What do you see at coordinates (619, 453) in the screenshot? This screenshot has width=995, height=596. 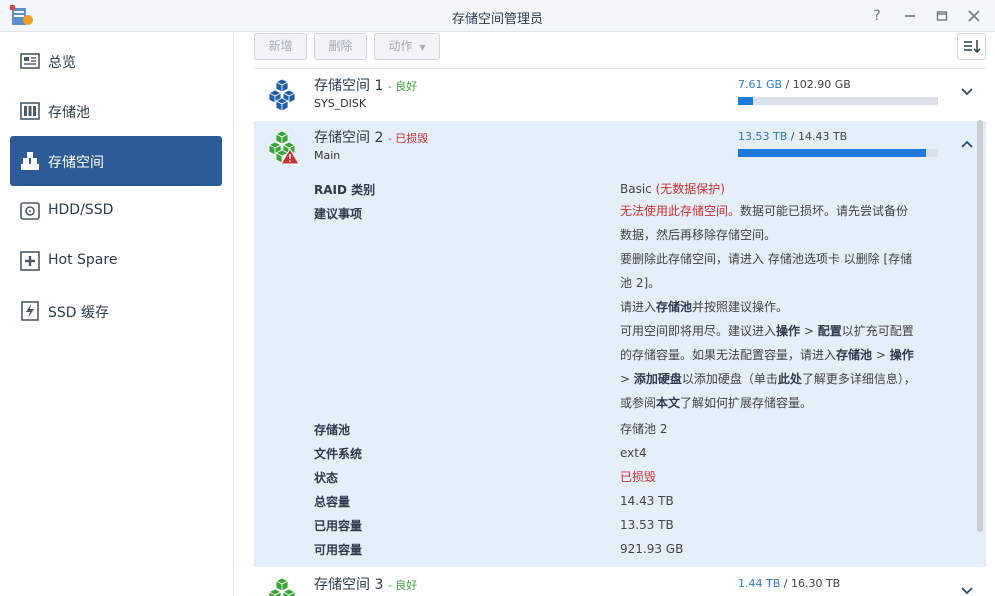 I see `detail-row-filesystem: 文件系统 ext4` at bounding box center [619, 453].